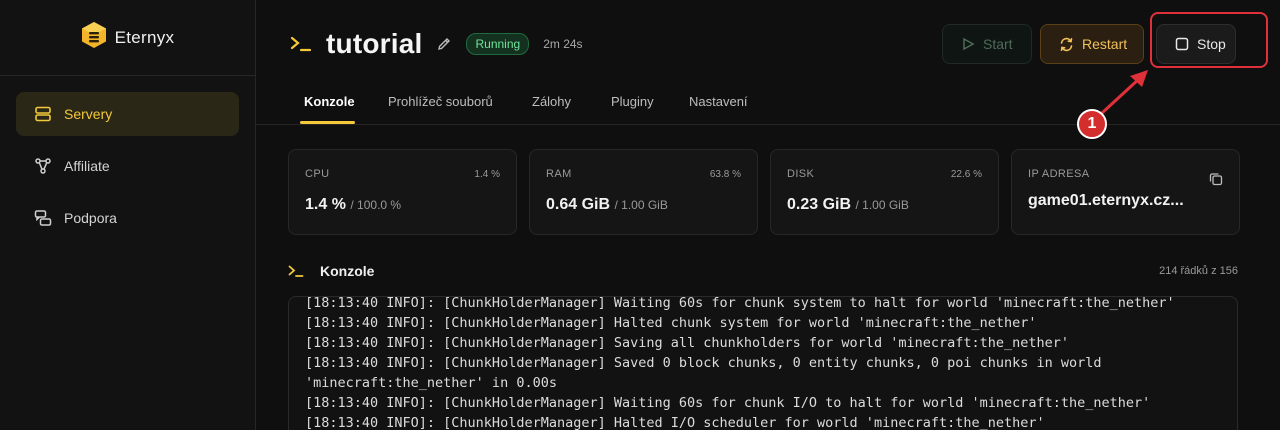  I want to click on cpu-value-line: 1.4 % / 100.0 %, so click(353, 205).